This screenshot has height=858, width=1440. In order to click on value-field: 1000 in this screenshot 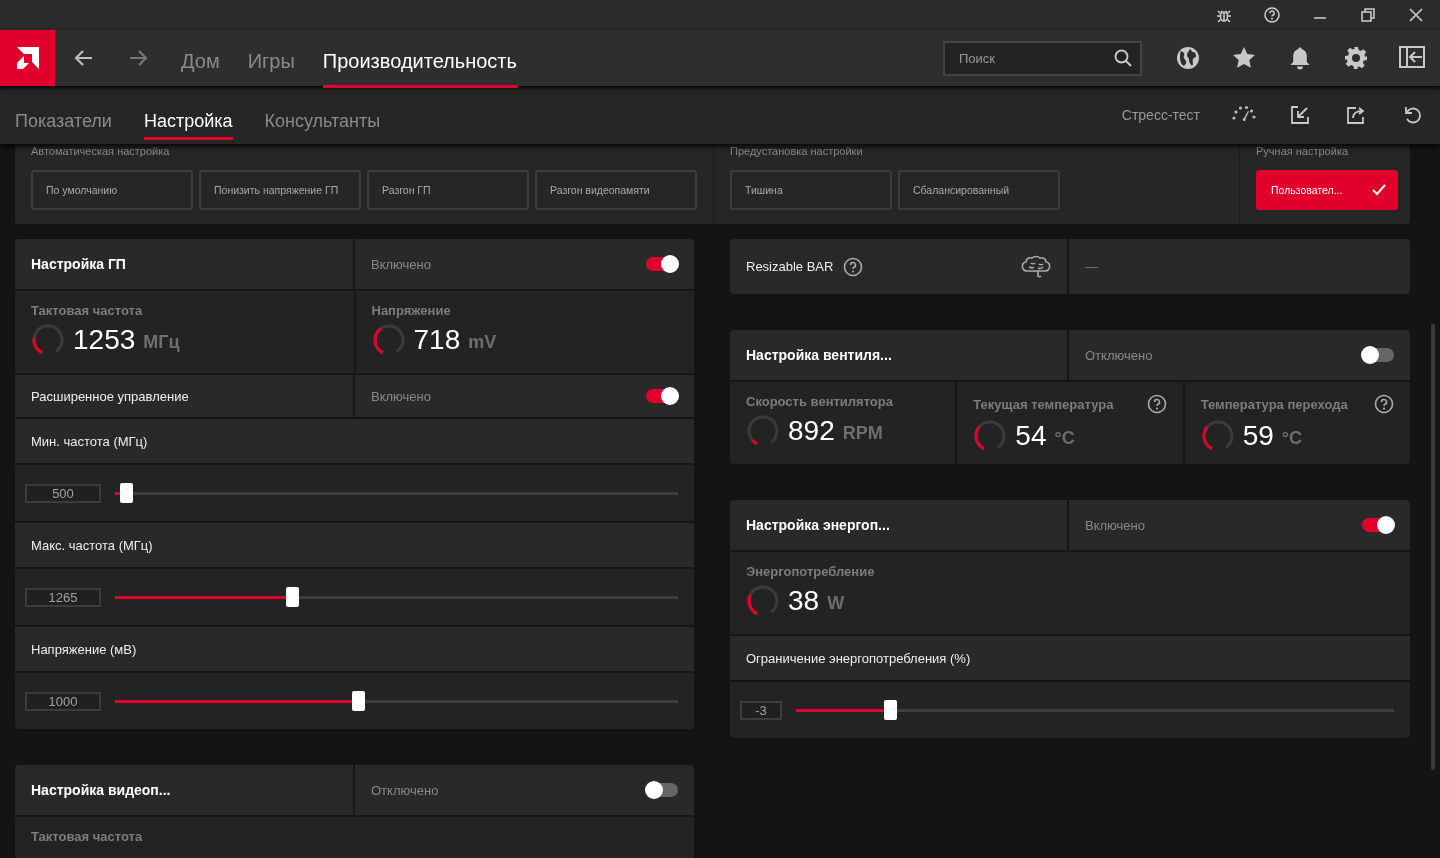, I will do `click(63, 701)`.